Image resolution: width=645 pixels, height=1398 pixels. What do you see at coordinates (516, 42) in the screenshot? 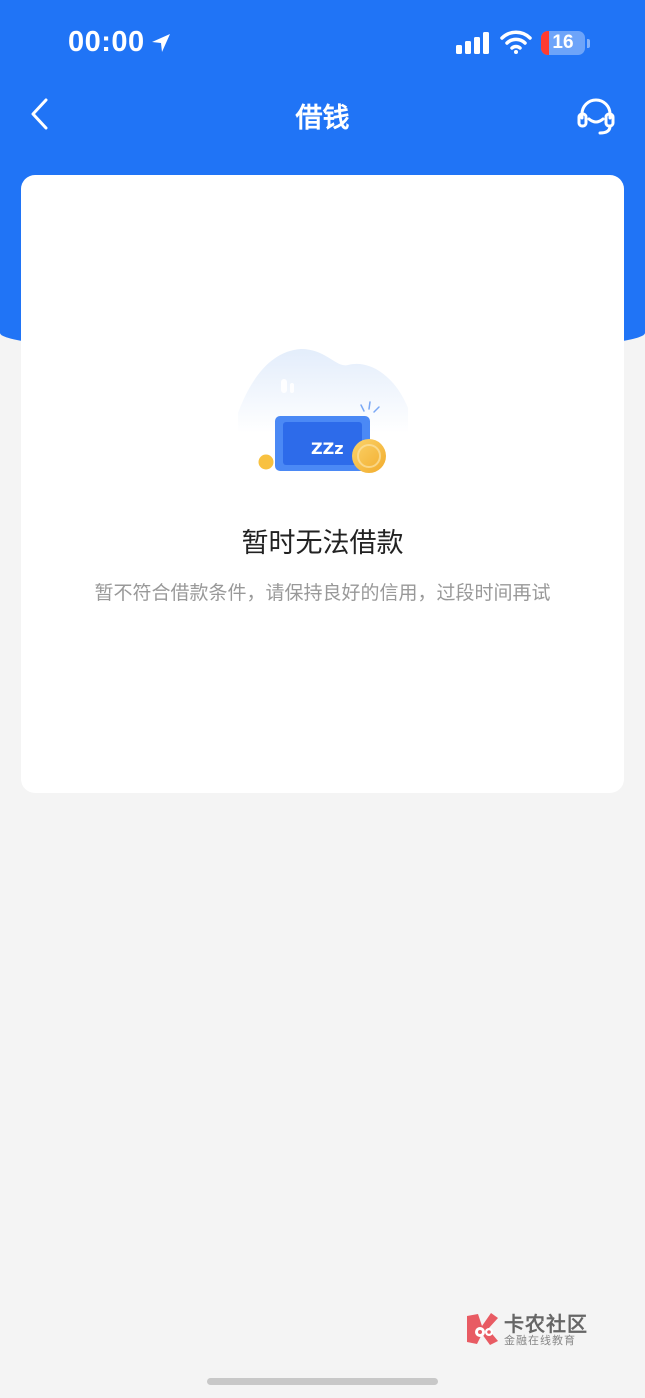
I see `wifi-icon` at bounding box center [516, 42].